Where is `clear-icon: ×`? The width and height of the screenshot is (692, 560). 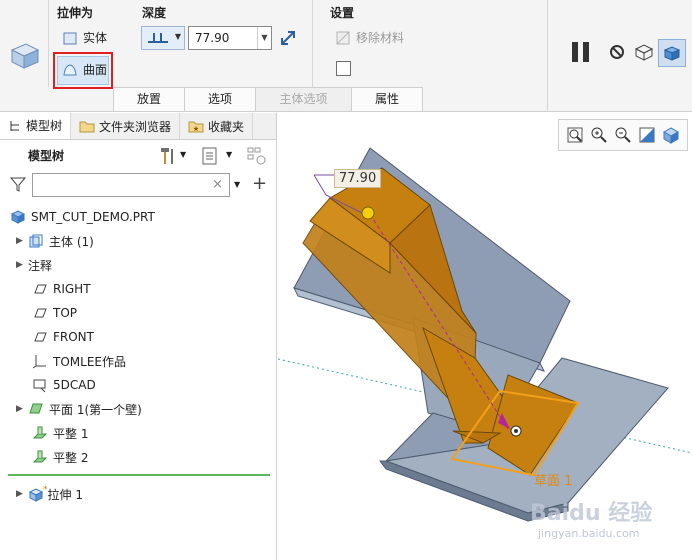
clear-icon: × is located at coordinates (217, 184).